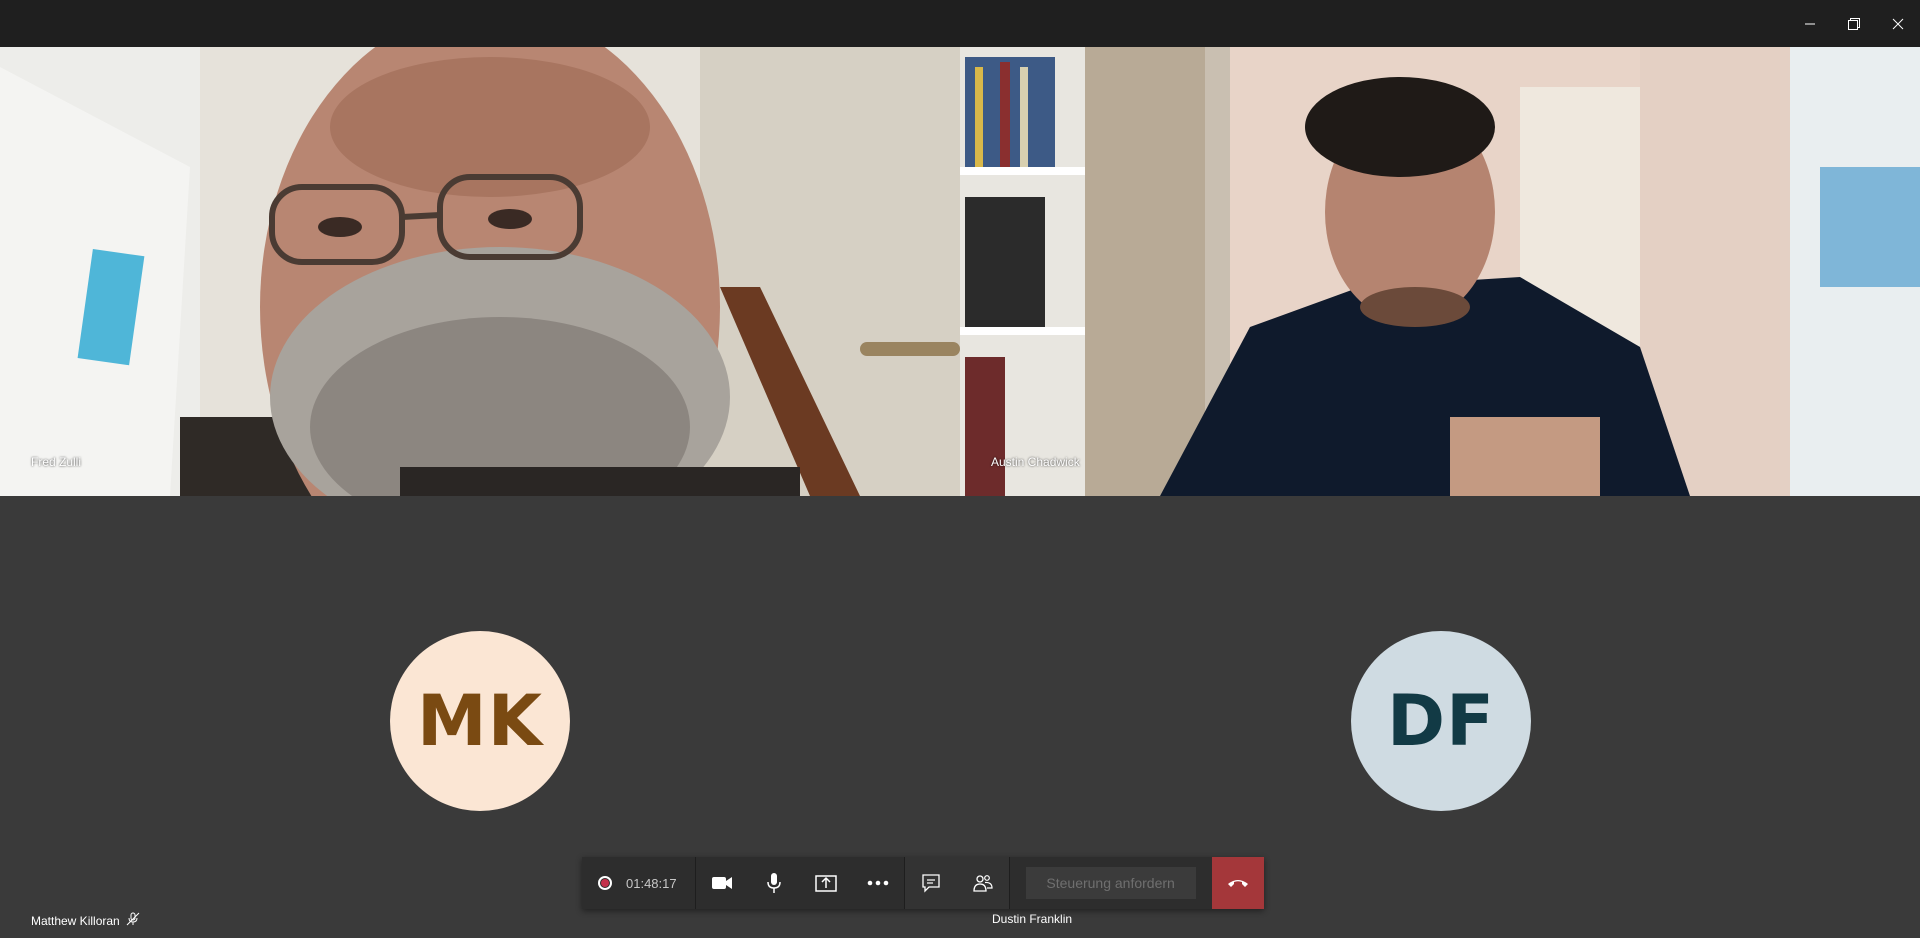 Image resolution: width=1920 pixels, height=938 pixels. I want to click on microphone-toggle-button, so click(774, 883).